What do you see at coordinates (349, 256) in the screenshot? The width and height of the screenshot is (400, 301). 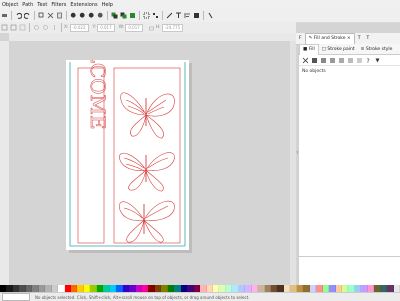 I see `panel-divider` at bounding box center [349, 256].